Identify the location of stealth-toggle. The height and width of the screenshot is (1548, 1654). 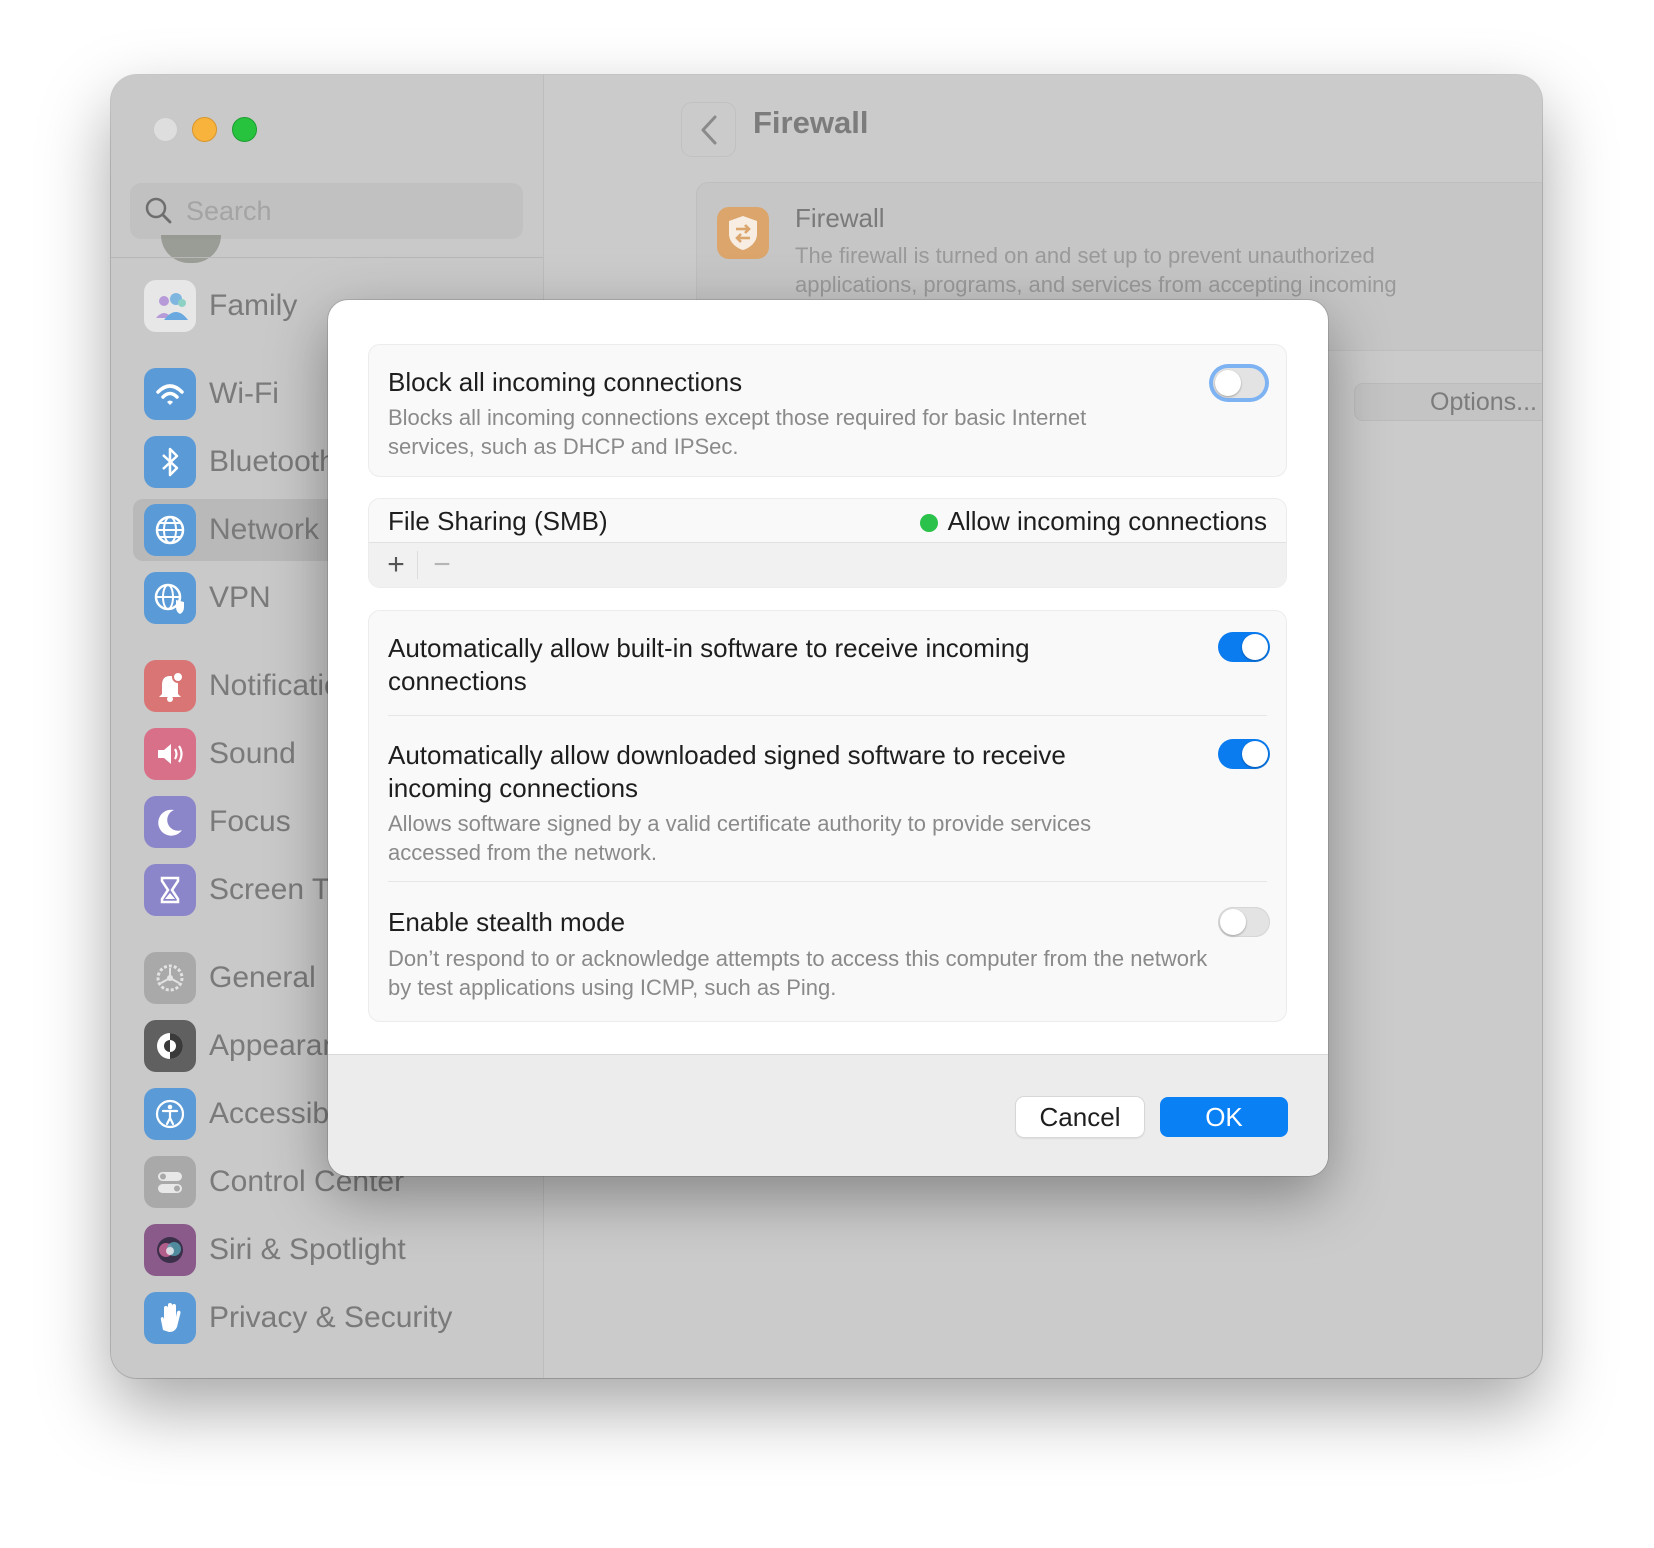
(1244, 922).